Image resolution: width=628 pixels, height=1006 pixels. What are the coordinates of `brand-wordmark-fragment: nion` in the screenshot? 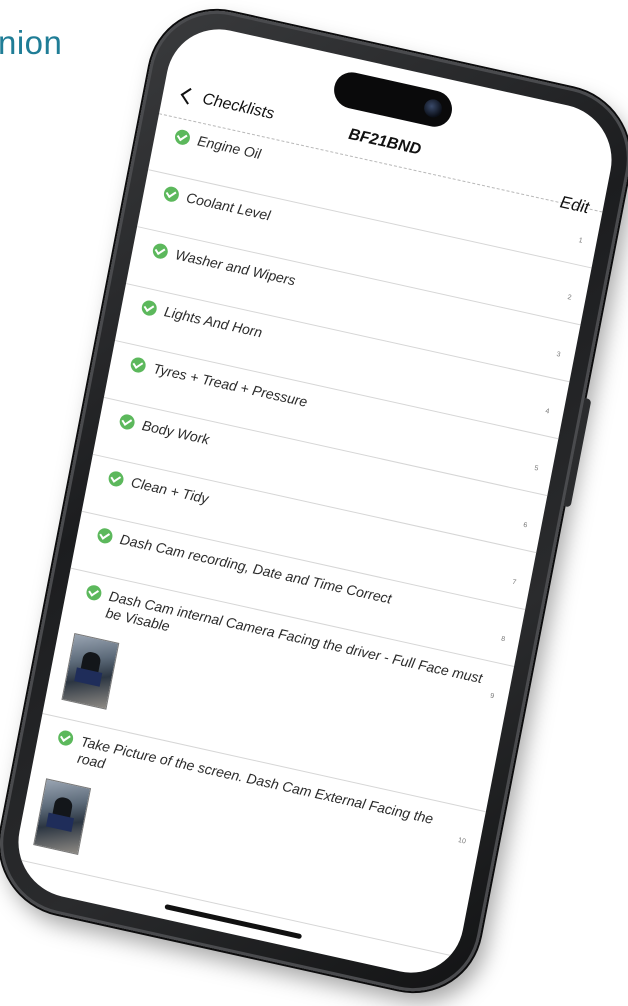 It's located at (31, 42).